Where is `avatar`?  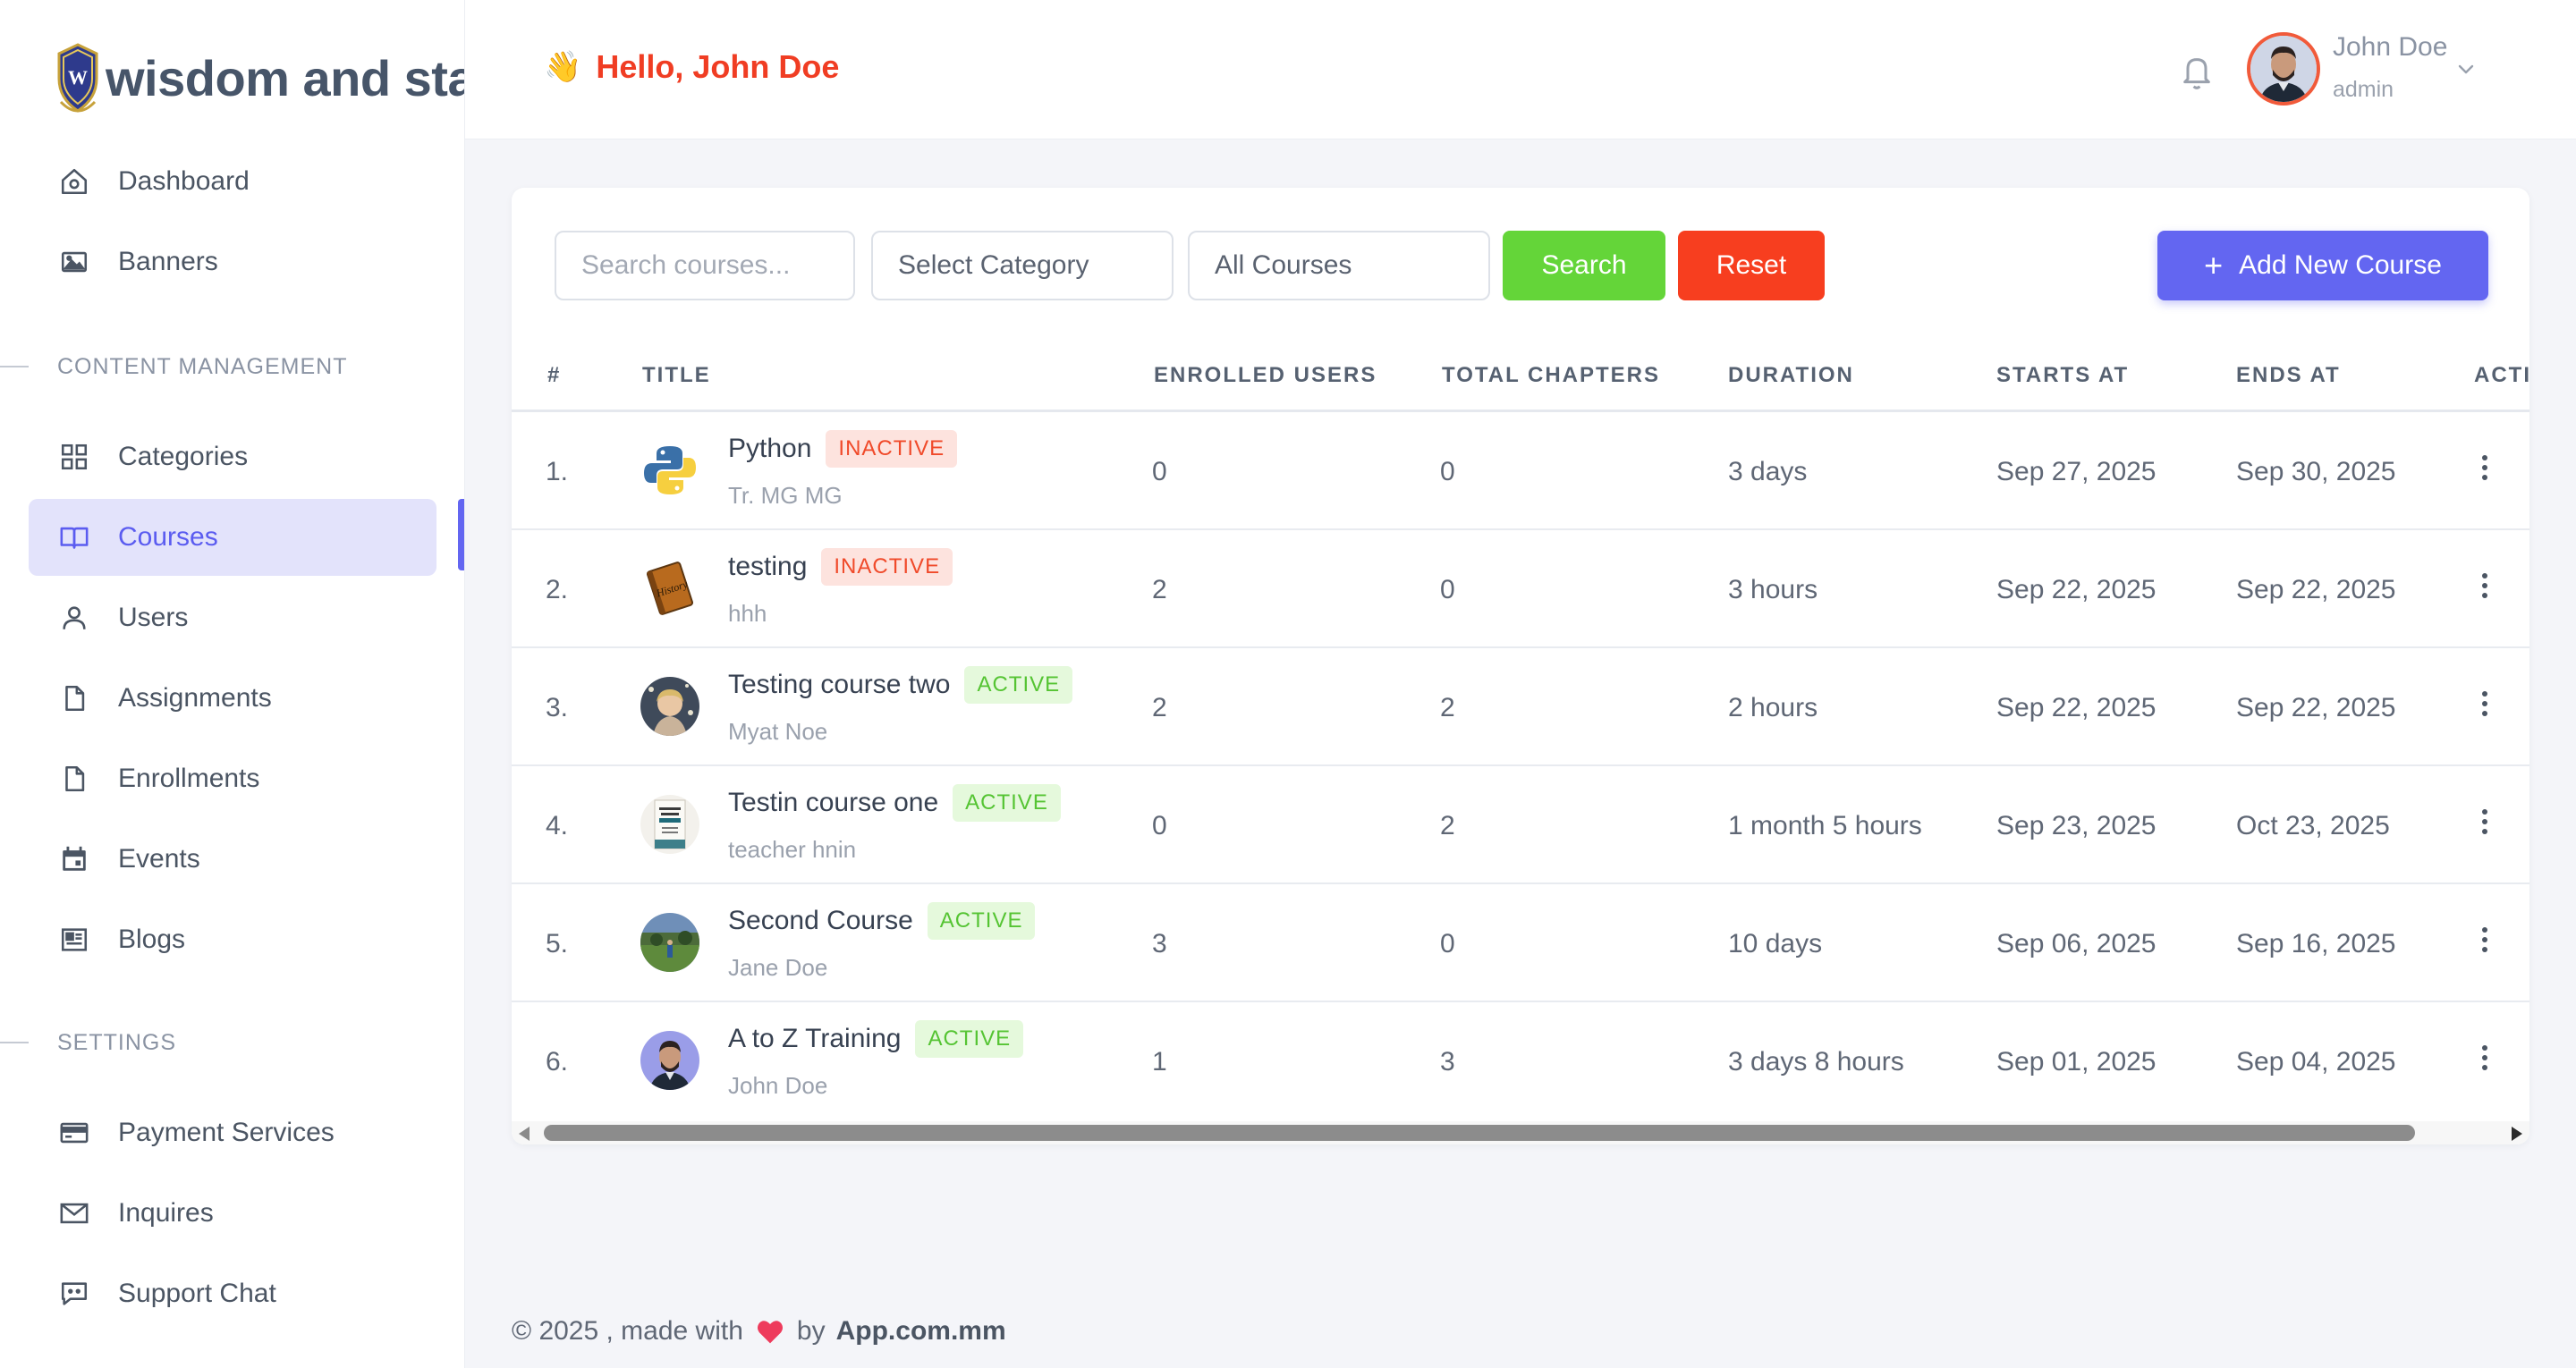
avatar is located at coordinates (2283, 69).